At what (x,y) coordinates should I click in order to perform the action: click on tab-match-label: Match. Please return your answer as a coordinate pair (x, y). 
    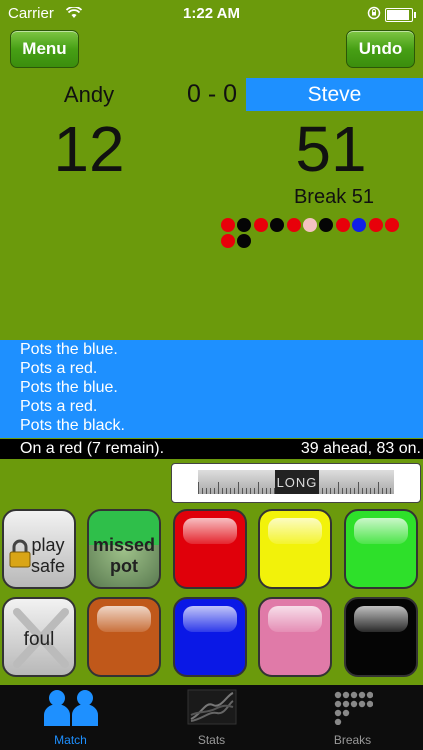
    Looking at the image, I should click on (70, 740).